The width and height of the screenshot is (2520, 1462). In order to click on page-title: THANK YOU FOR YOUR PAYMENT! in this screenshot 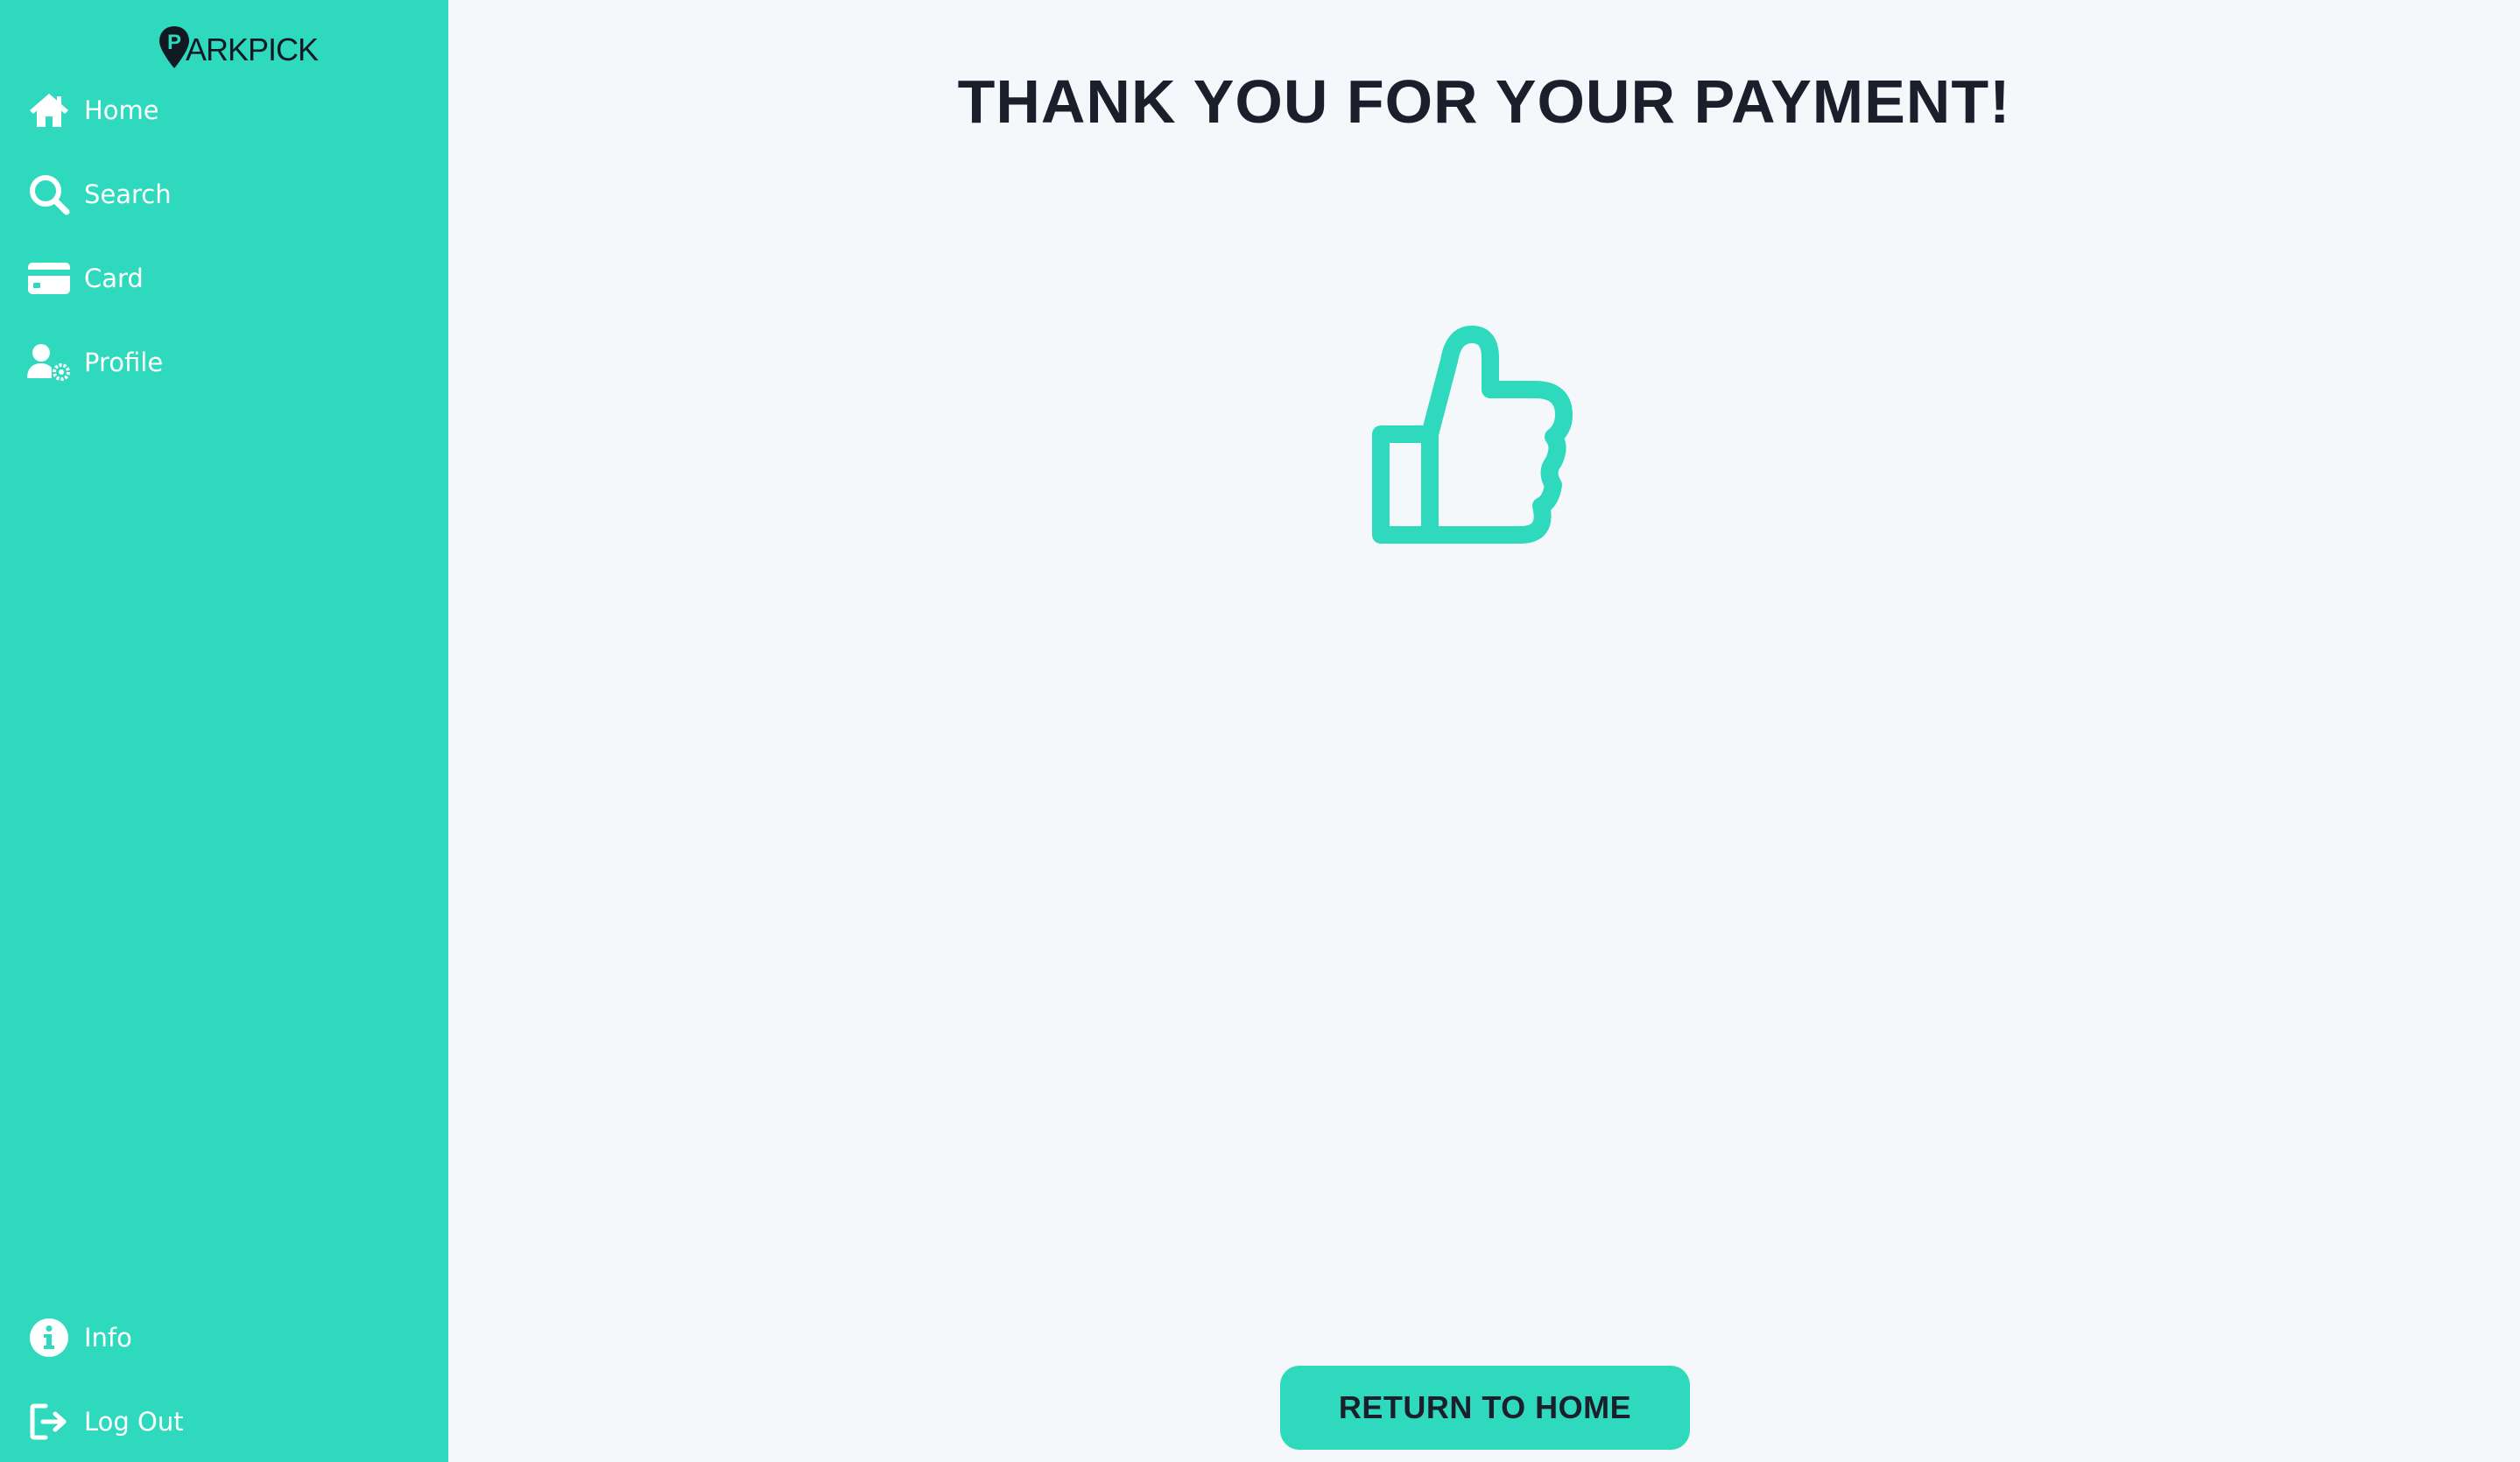, I will do `click(1484, 102)`.